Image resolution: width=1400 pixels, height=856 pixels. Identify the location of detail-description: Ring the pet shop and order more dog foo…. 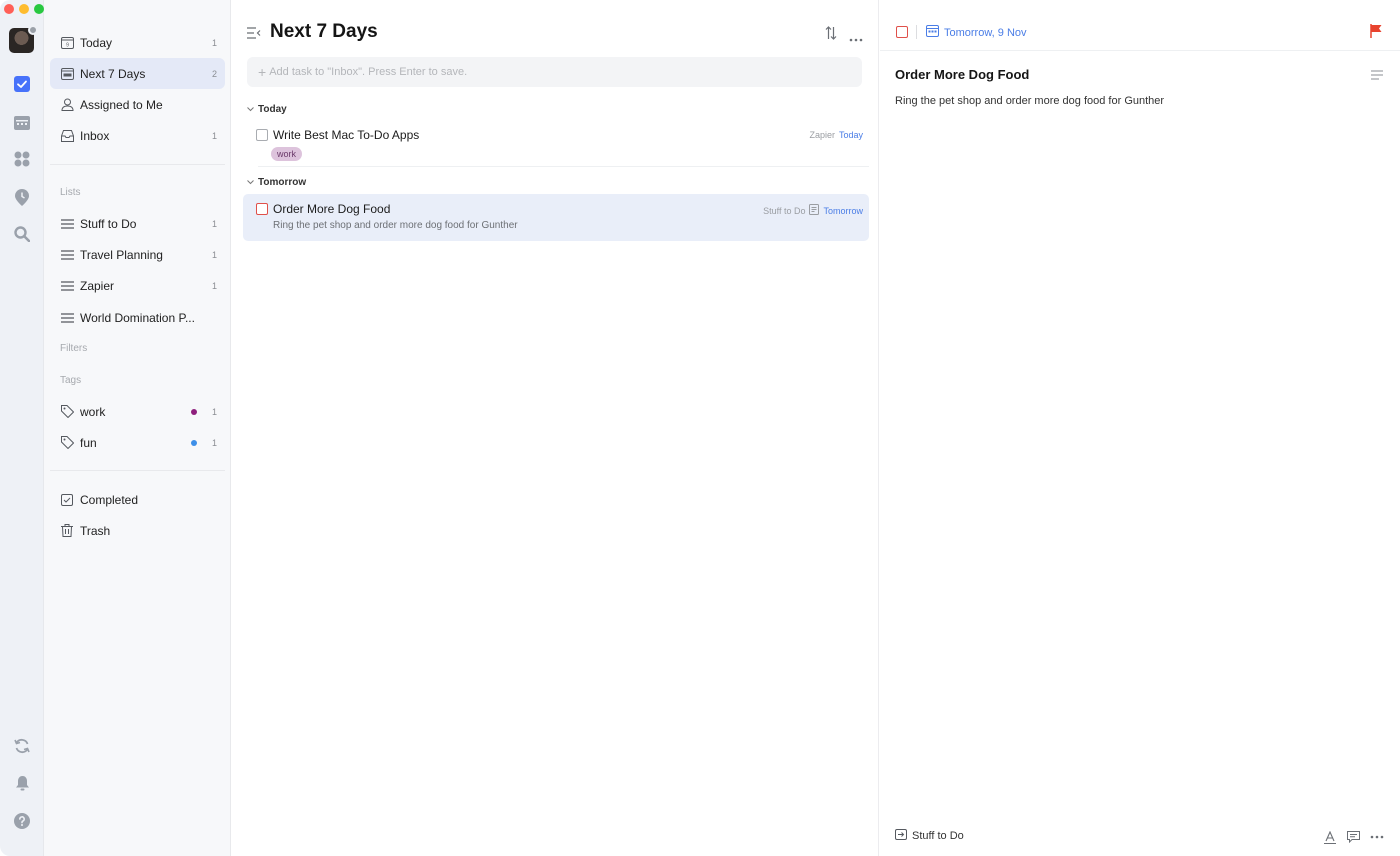
(1029, 101).